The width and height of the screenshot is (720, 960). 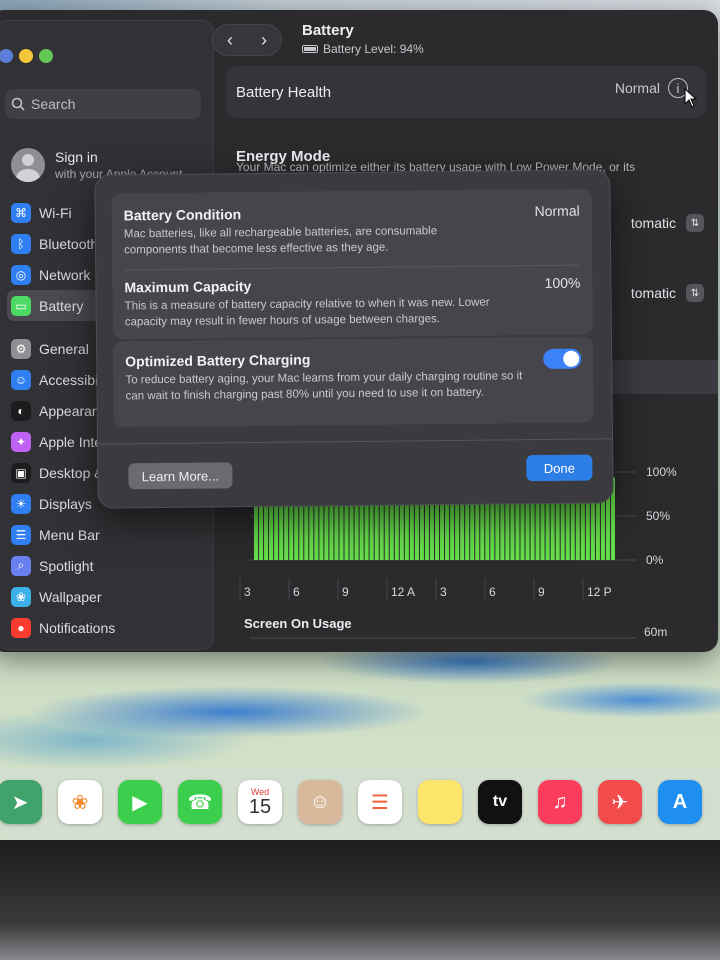 What do you see at coordinates (65, 503) in the screenshot?
I see `sidebar-item-label: Displays` at bounding box center [65, 503].